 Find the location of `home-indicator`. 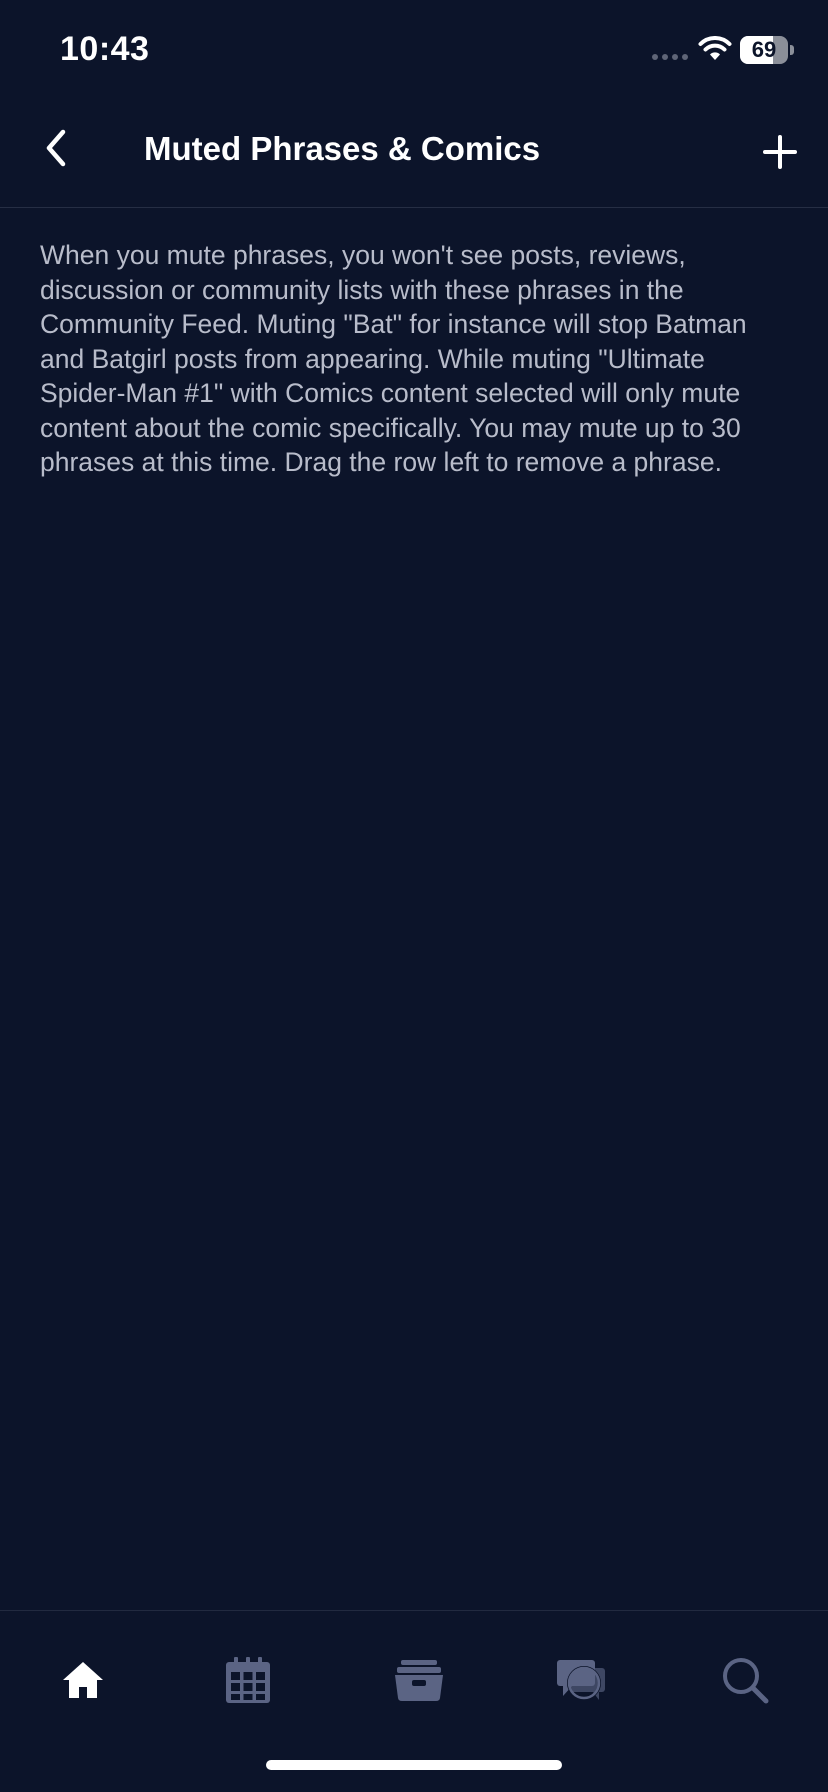

home-indicator is located at coordinates (414, 1765).